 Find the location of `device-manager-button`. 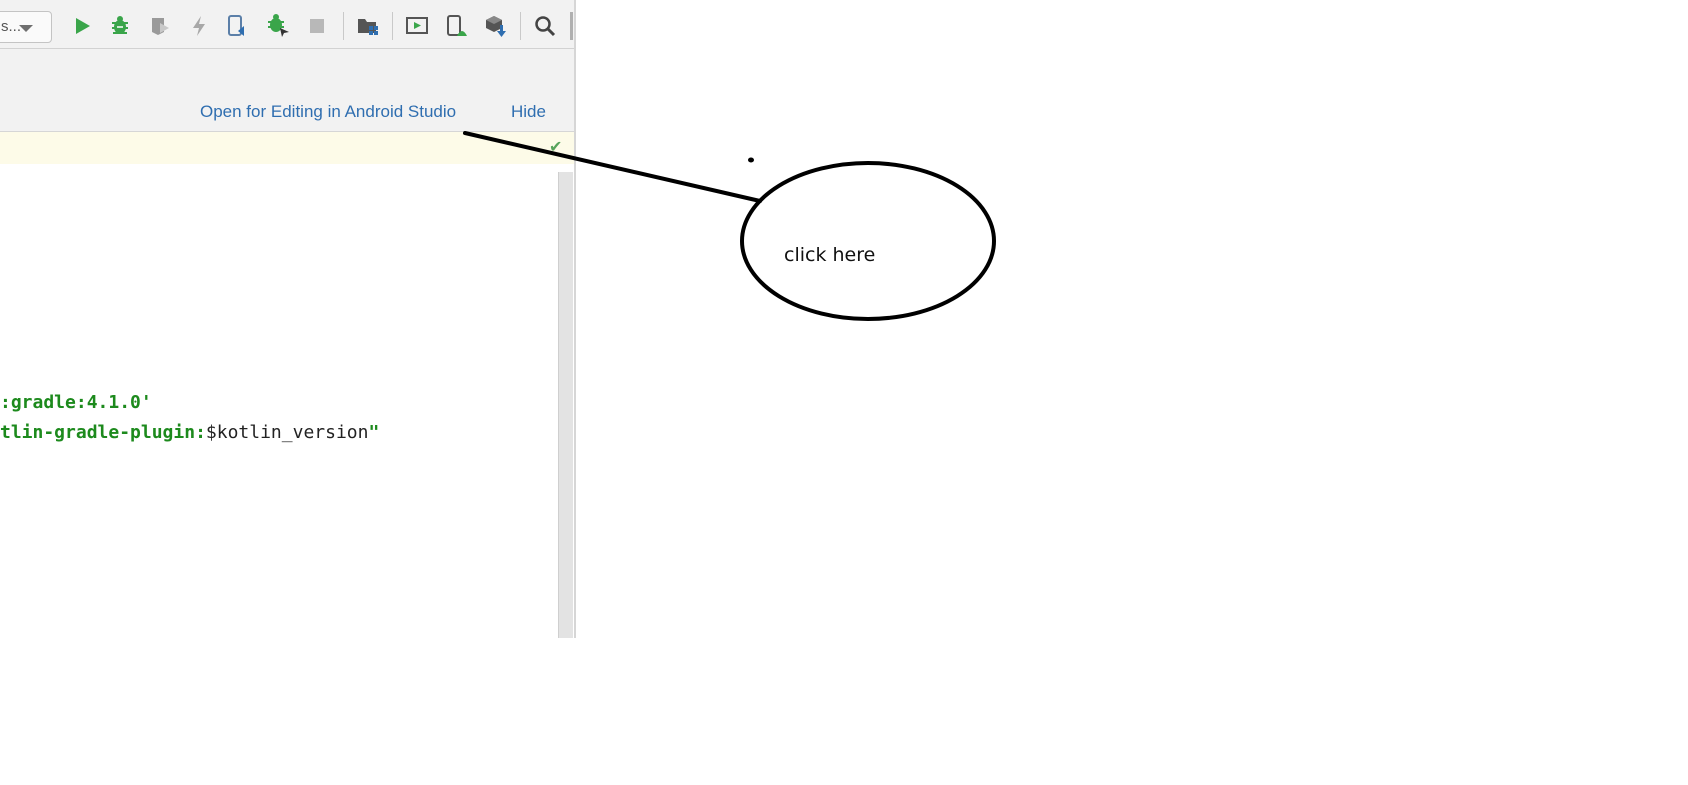

device-manager-button is located at coordinates (457, 26).